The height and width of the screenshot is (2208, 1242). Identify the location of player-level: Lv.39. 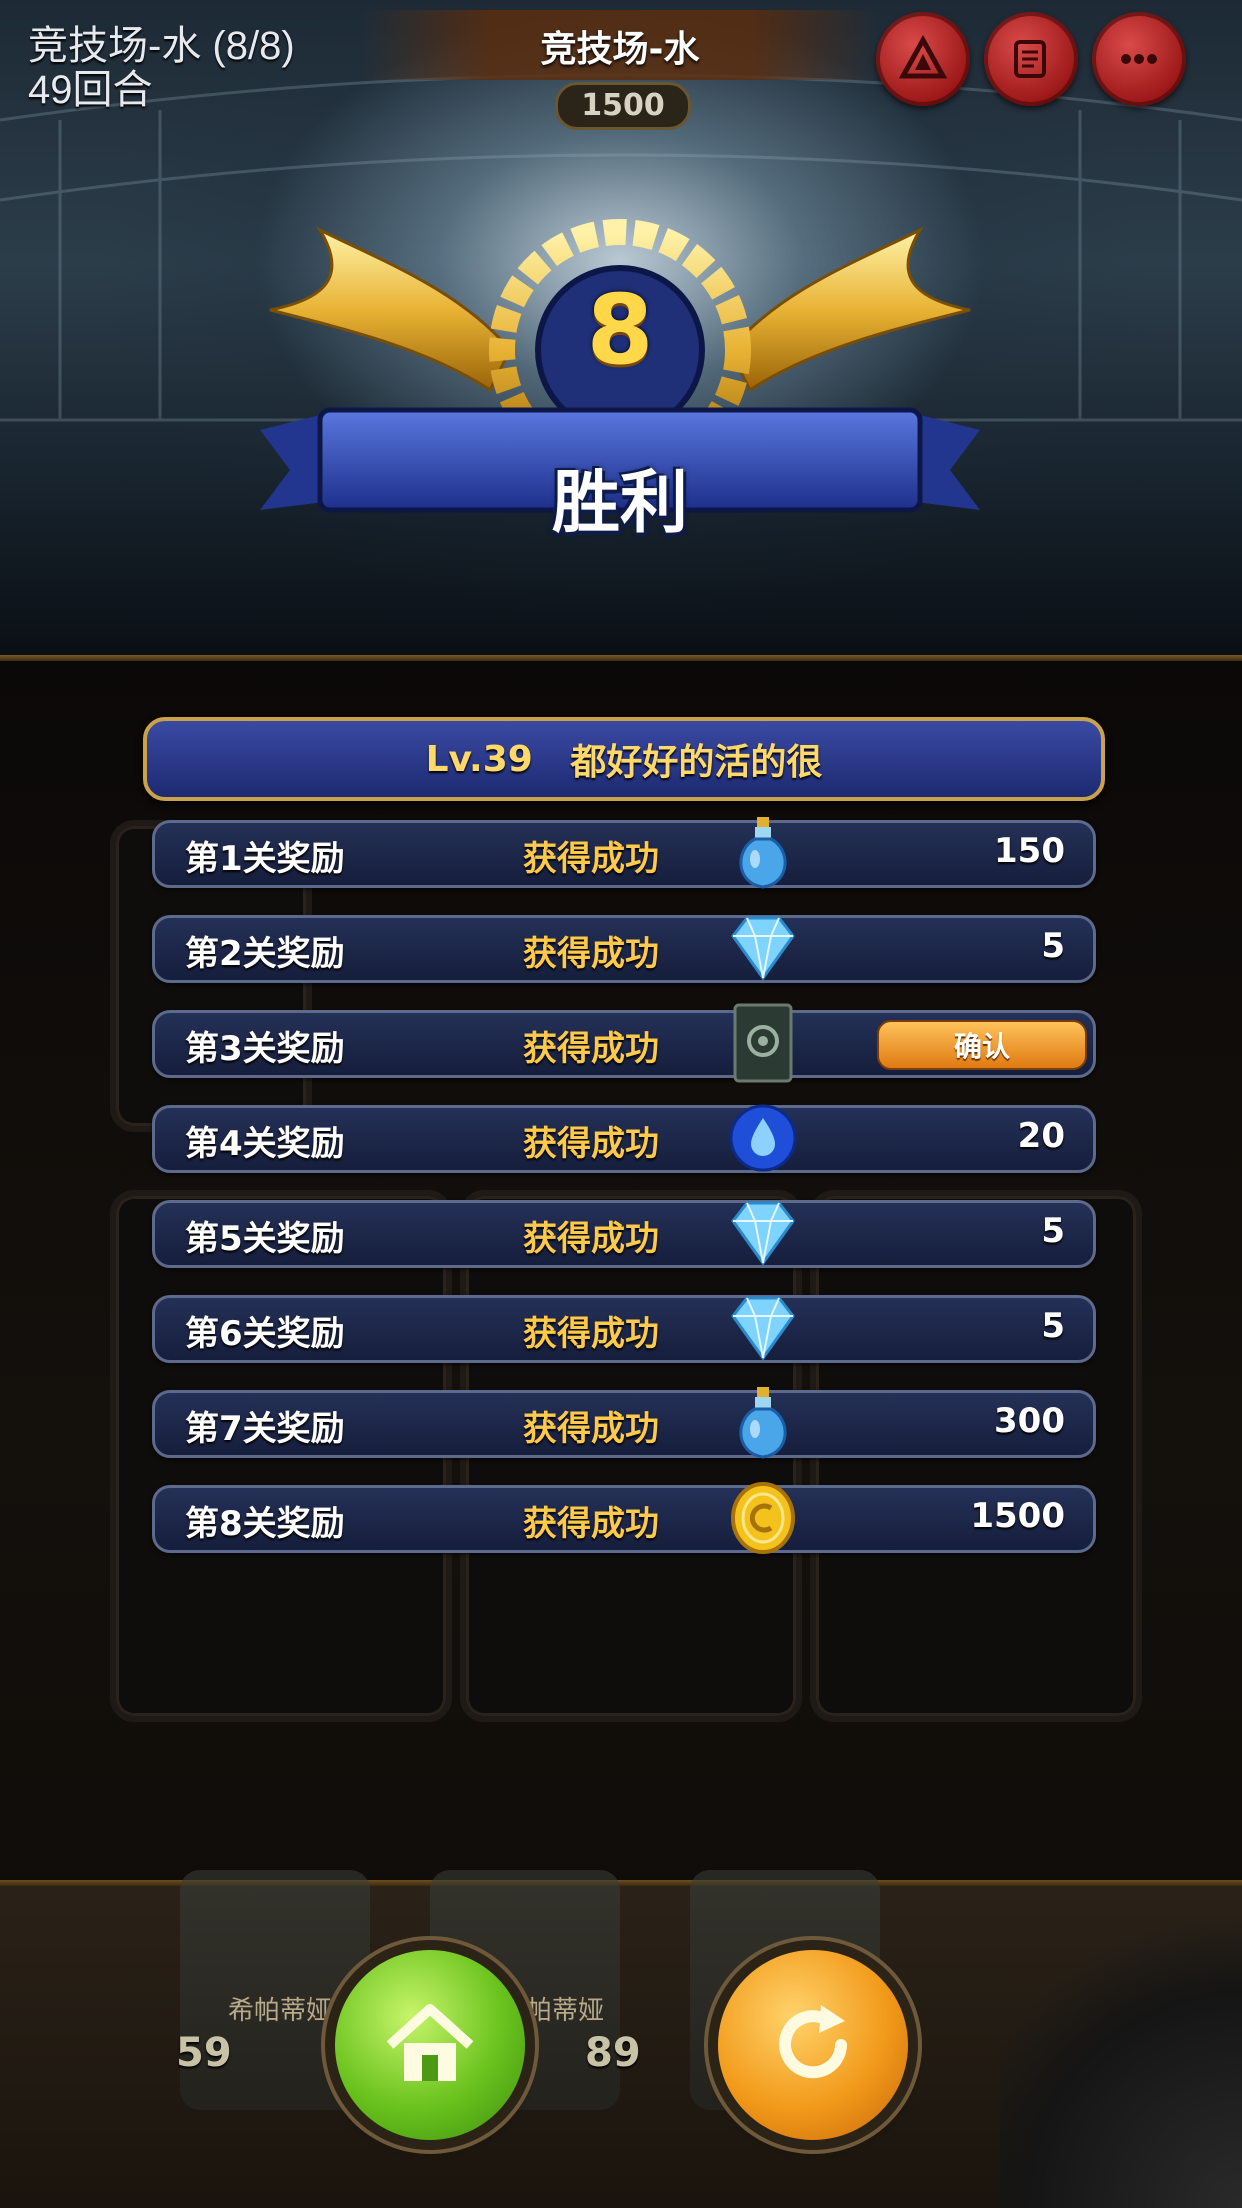
(479, 759).